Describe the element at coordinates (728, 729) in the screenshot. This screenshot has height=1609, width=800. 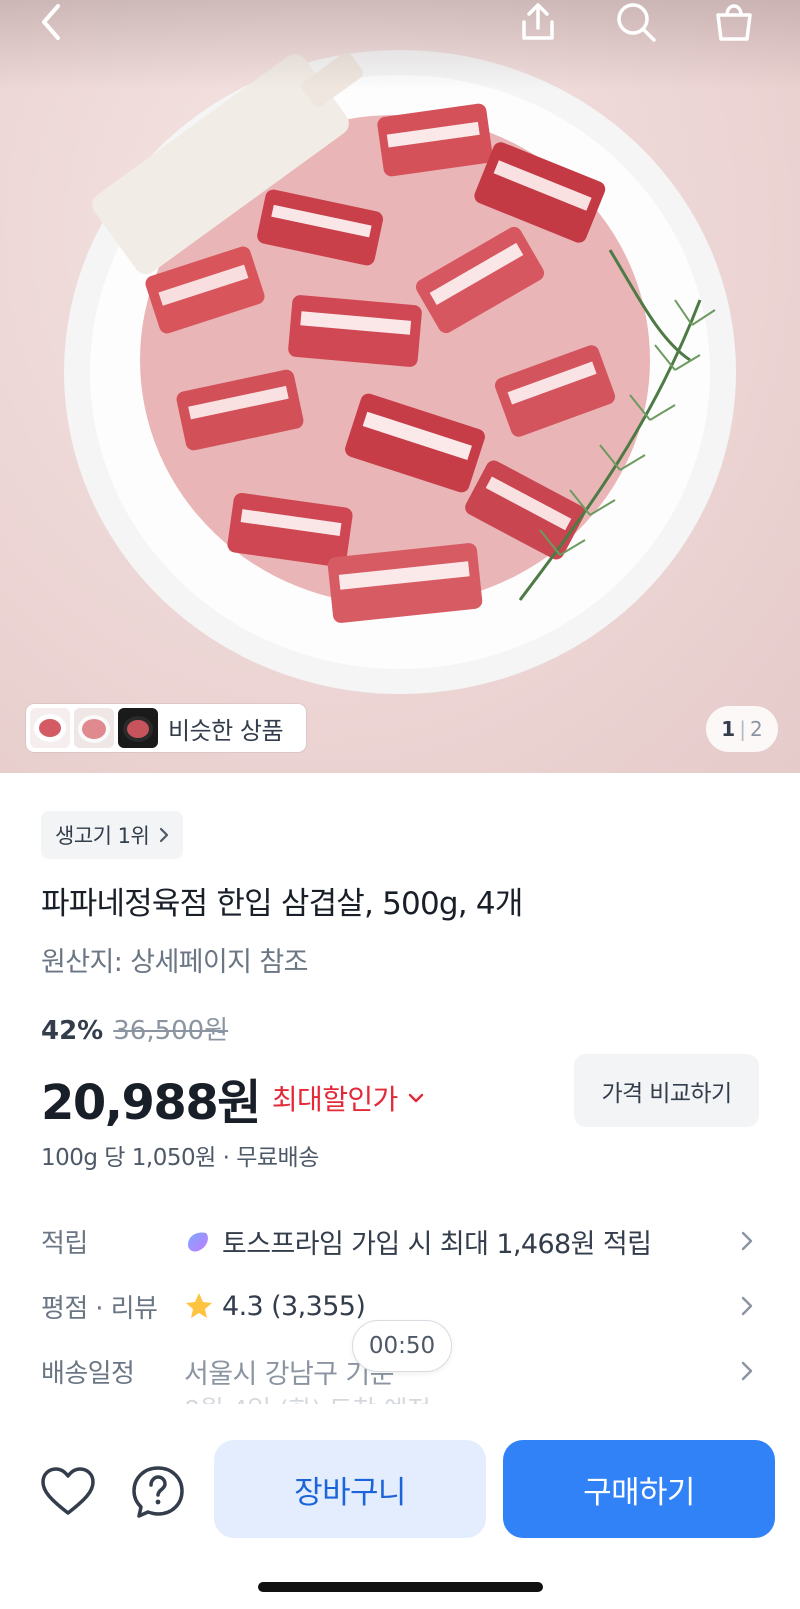
I see `image-counter-current: 1` at that location.